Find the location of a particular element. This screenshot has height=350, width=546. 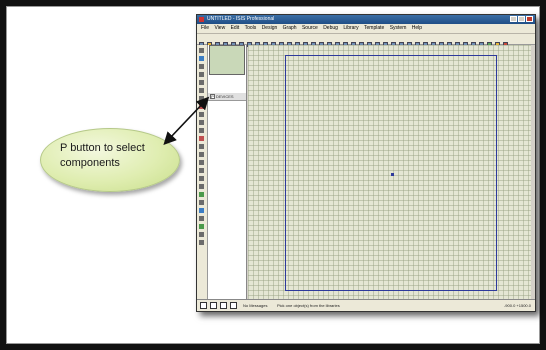

menu-debug: Debug is located at coordinates (330, 28).